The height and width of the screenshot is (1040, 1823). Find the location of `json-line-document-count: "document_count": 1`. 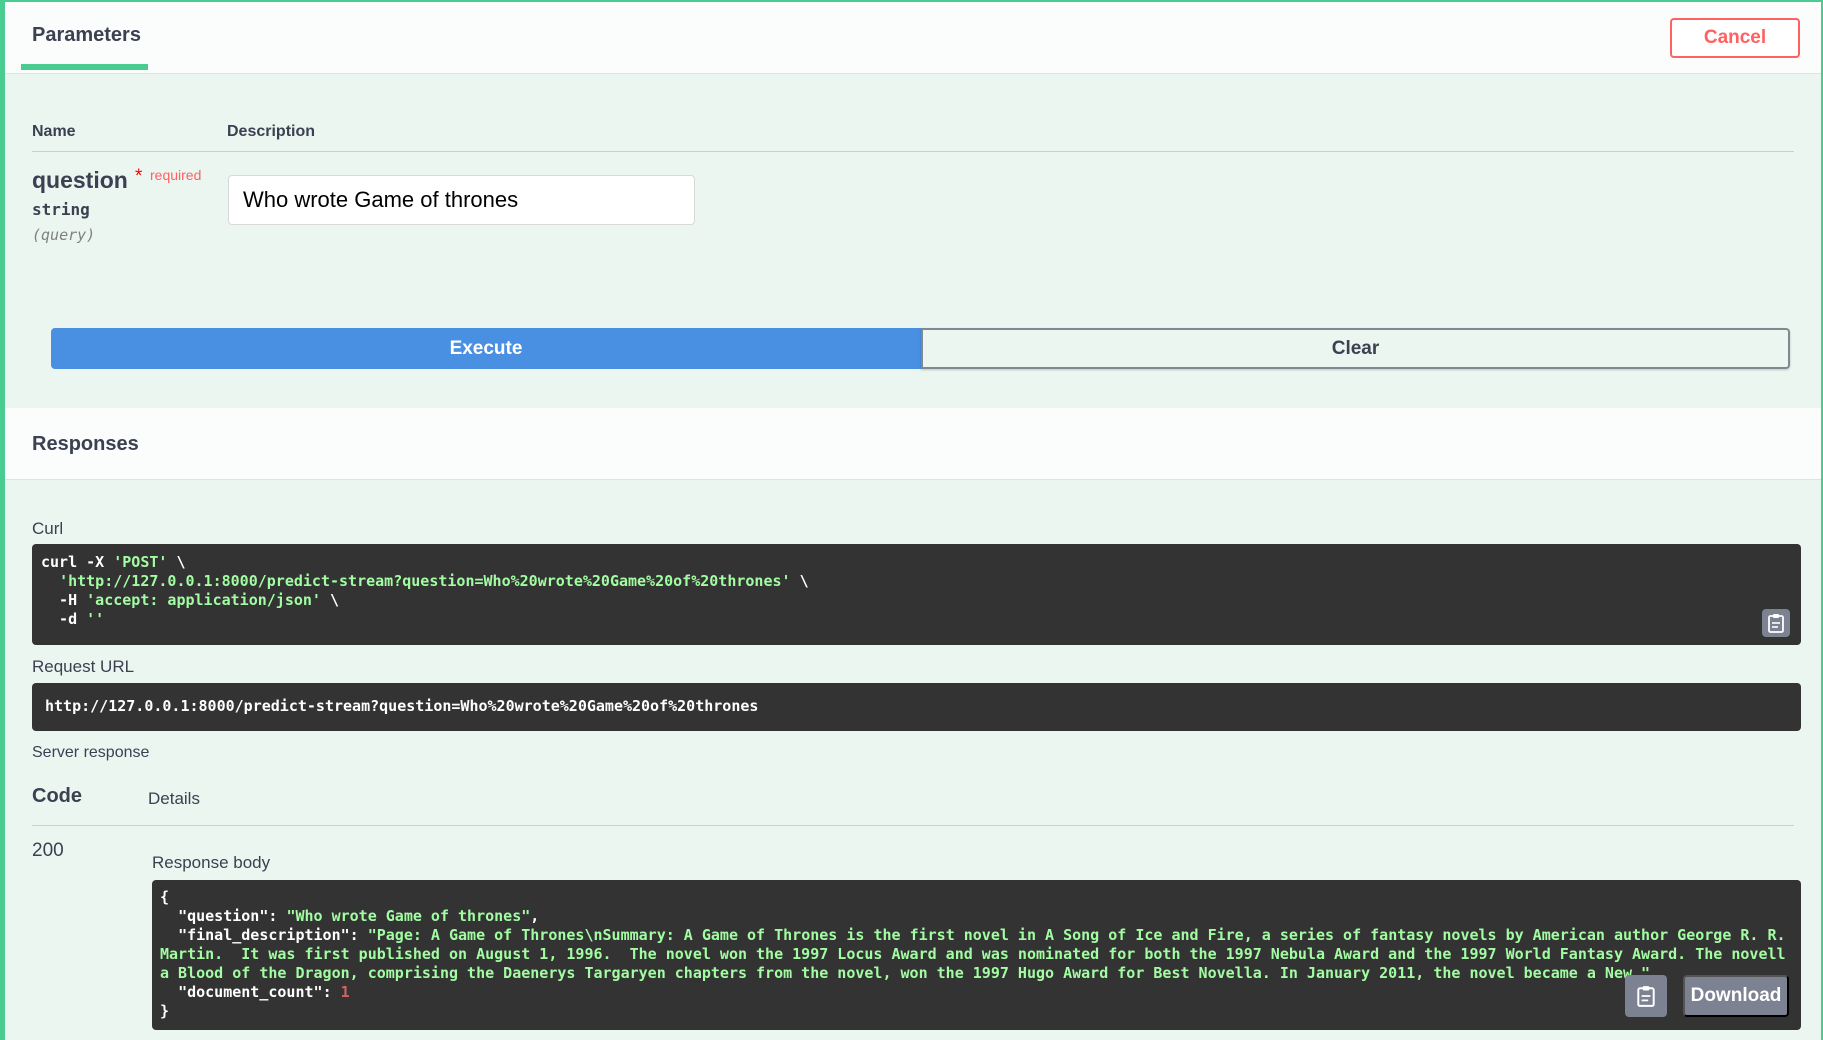

json-line-document-count: "document_count": 1 is located at coordinates (255, 992).